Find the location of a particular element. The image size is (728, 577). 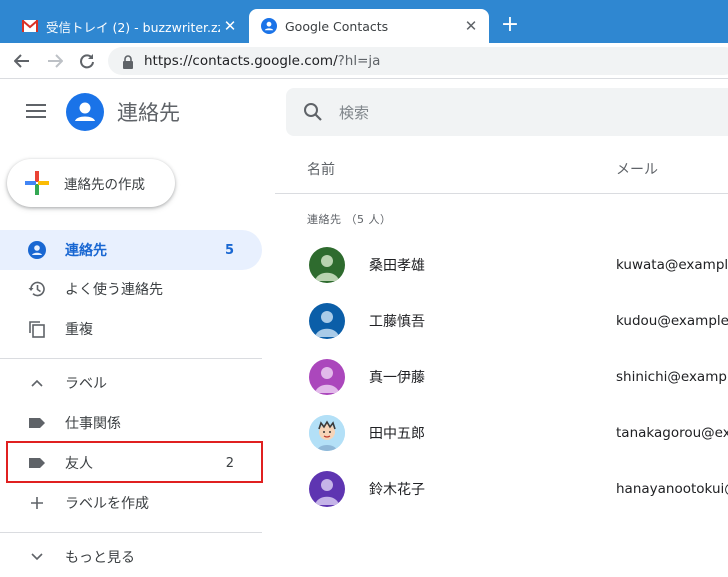

more-text: もっと見る is located at coordinates (100, 558).